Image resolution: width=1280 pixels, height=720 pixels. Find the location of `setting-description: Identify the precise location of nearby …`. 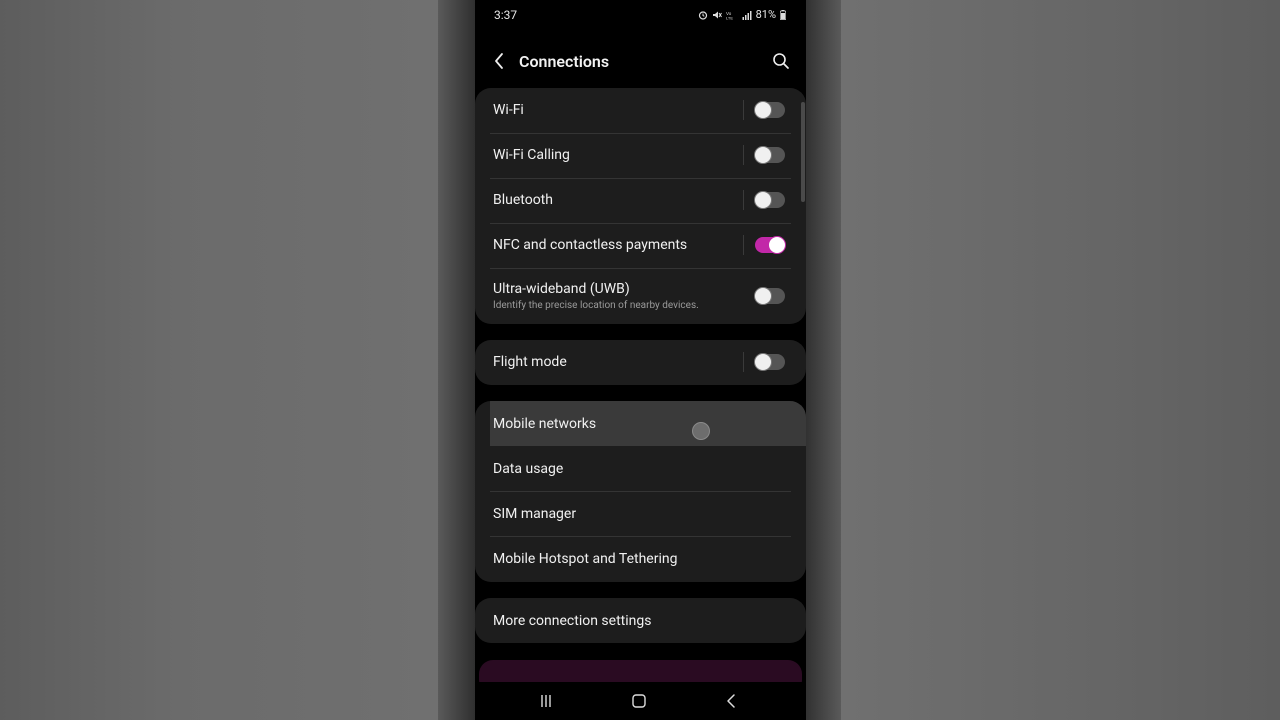

setting-description: Identify the precise location of nearby … is located at coordinates (596, 305).